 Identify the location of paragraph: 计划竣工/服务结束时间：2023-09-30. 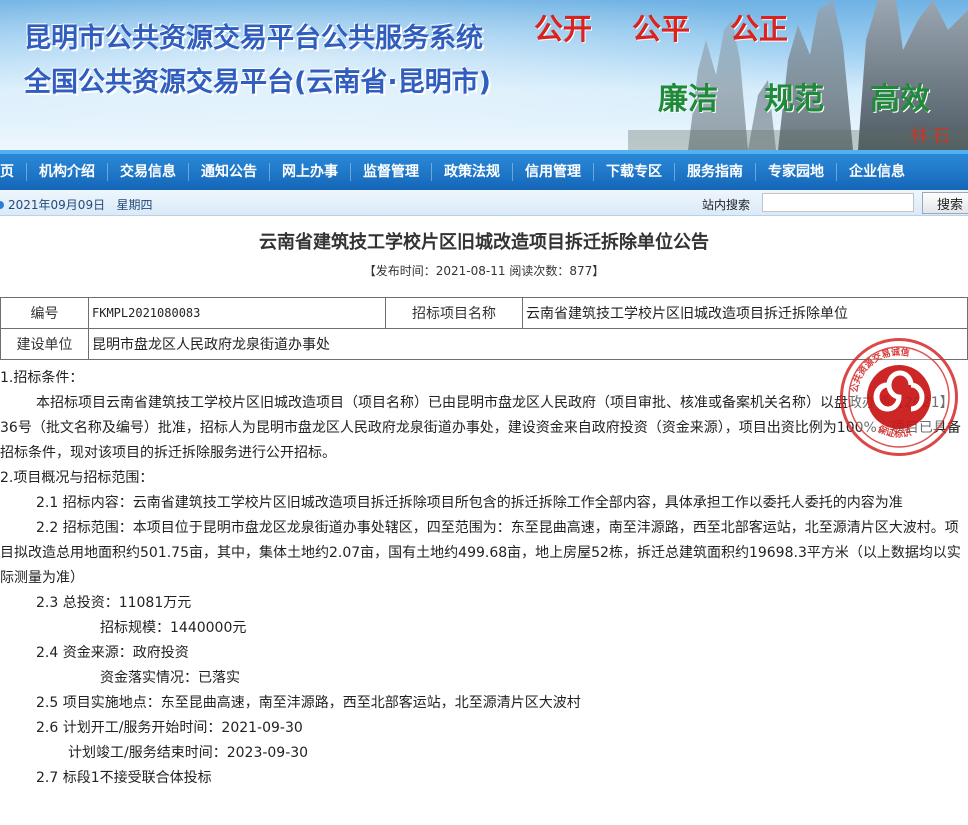
(188, 753).